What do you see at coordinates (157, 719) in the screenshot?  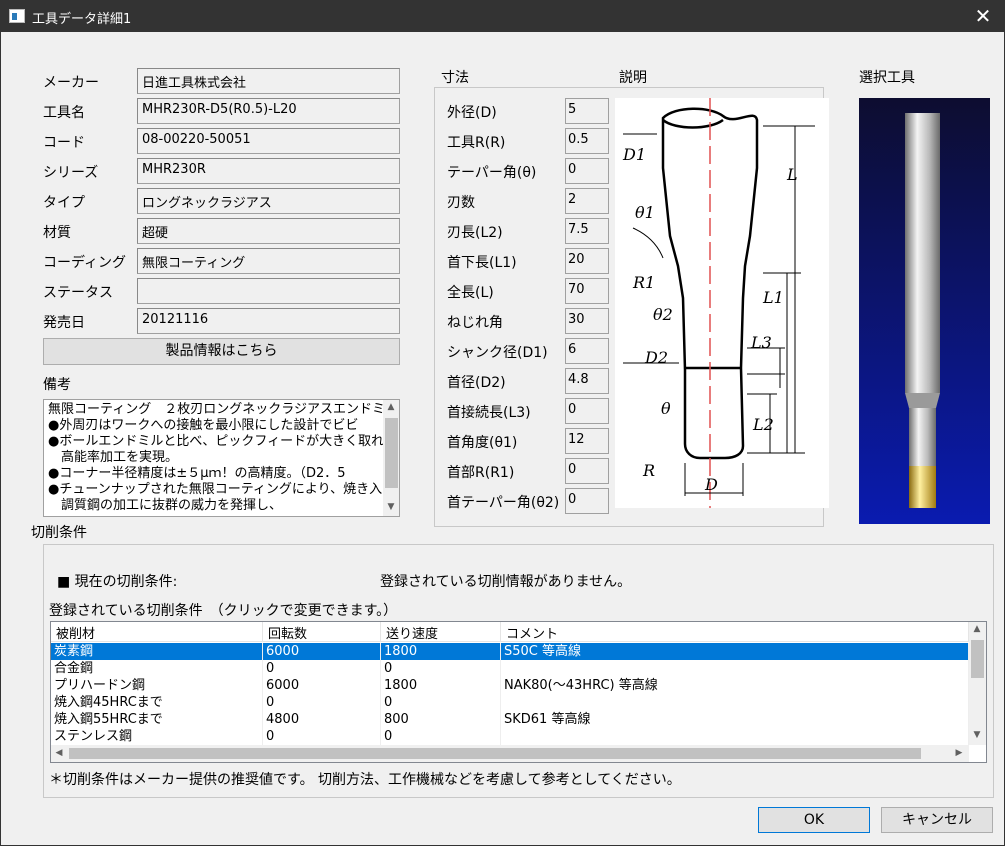 I see `table-cell: 焼入鋼55HRCまで` at bounding box center [157, 719].